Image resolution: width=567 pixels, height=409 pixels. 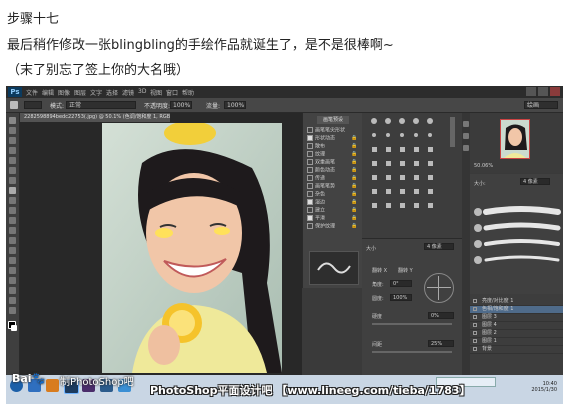 What do you see at coordinates (12, 190) in the screenshot?
I see `brush-tool-icon` at bounding box center [12, 190].